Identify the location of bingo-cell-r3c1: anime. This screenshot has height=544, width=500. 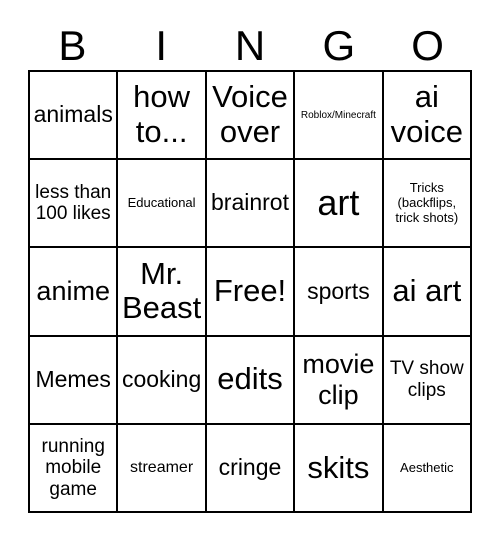
(74, 292).